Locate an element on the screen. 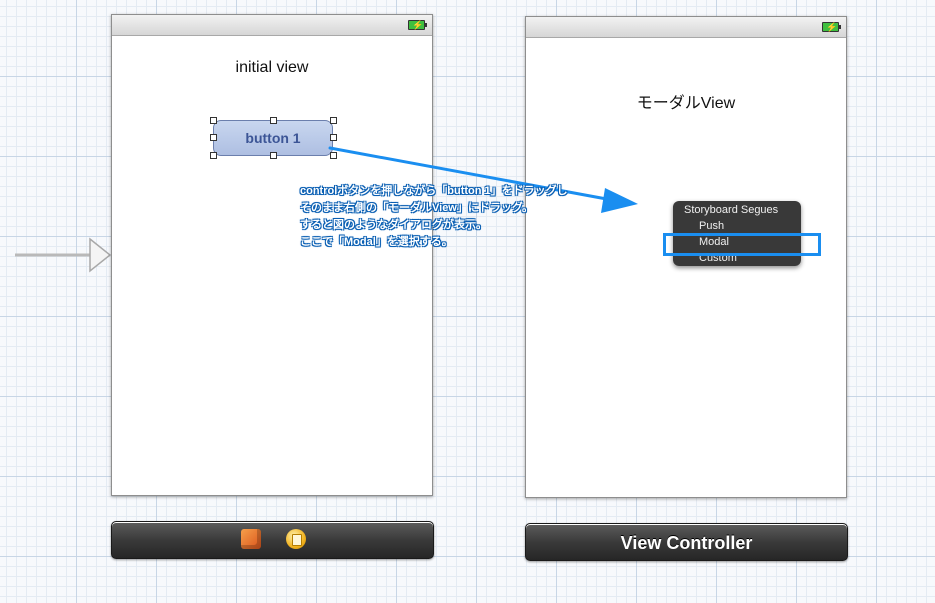 This screenshot has height=603, width=935. annotation-line: そのまま右側の「モーダルView」にドラッグ。 is located at coordinates (416, 208).